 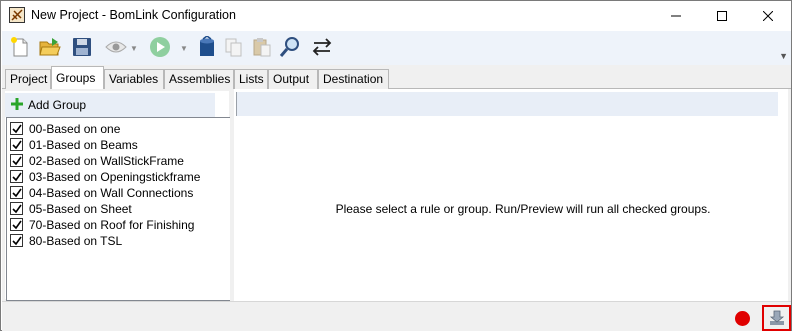 I want to click on group-label: 01-Based on Beams, so click(x=83, y=145).